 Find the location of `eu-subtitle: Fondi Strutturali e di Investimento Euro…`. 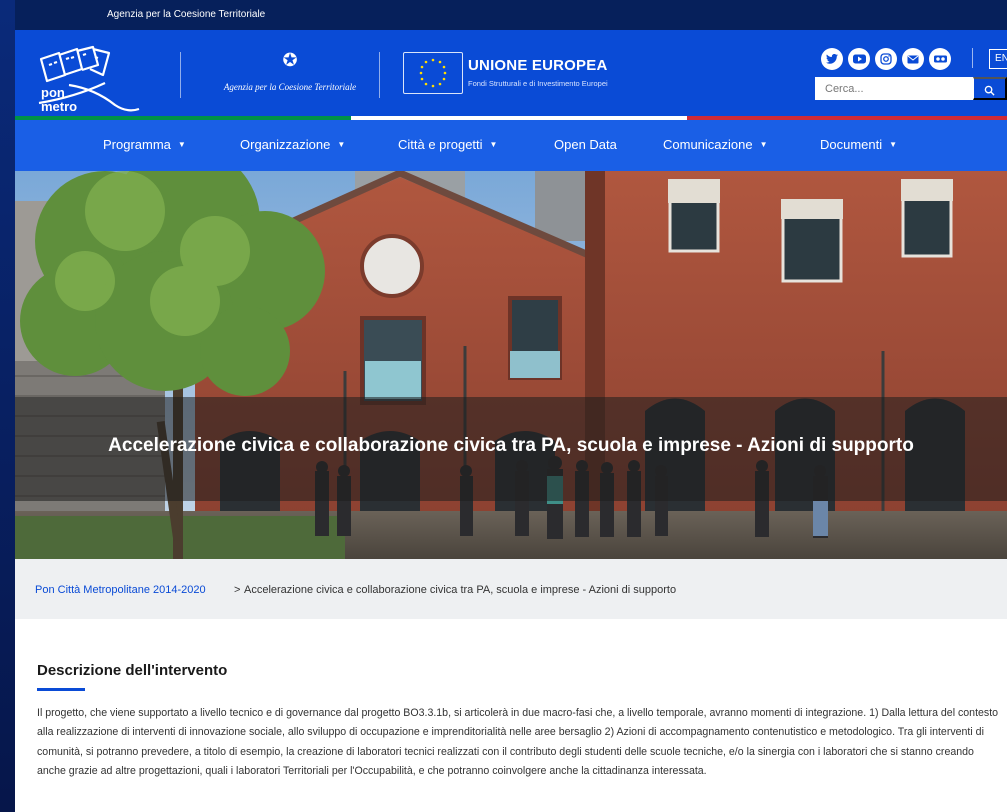

eu-subtitle: Fondi Strutturali e di Investimento Euro… is located at coordinates (538, 83).